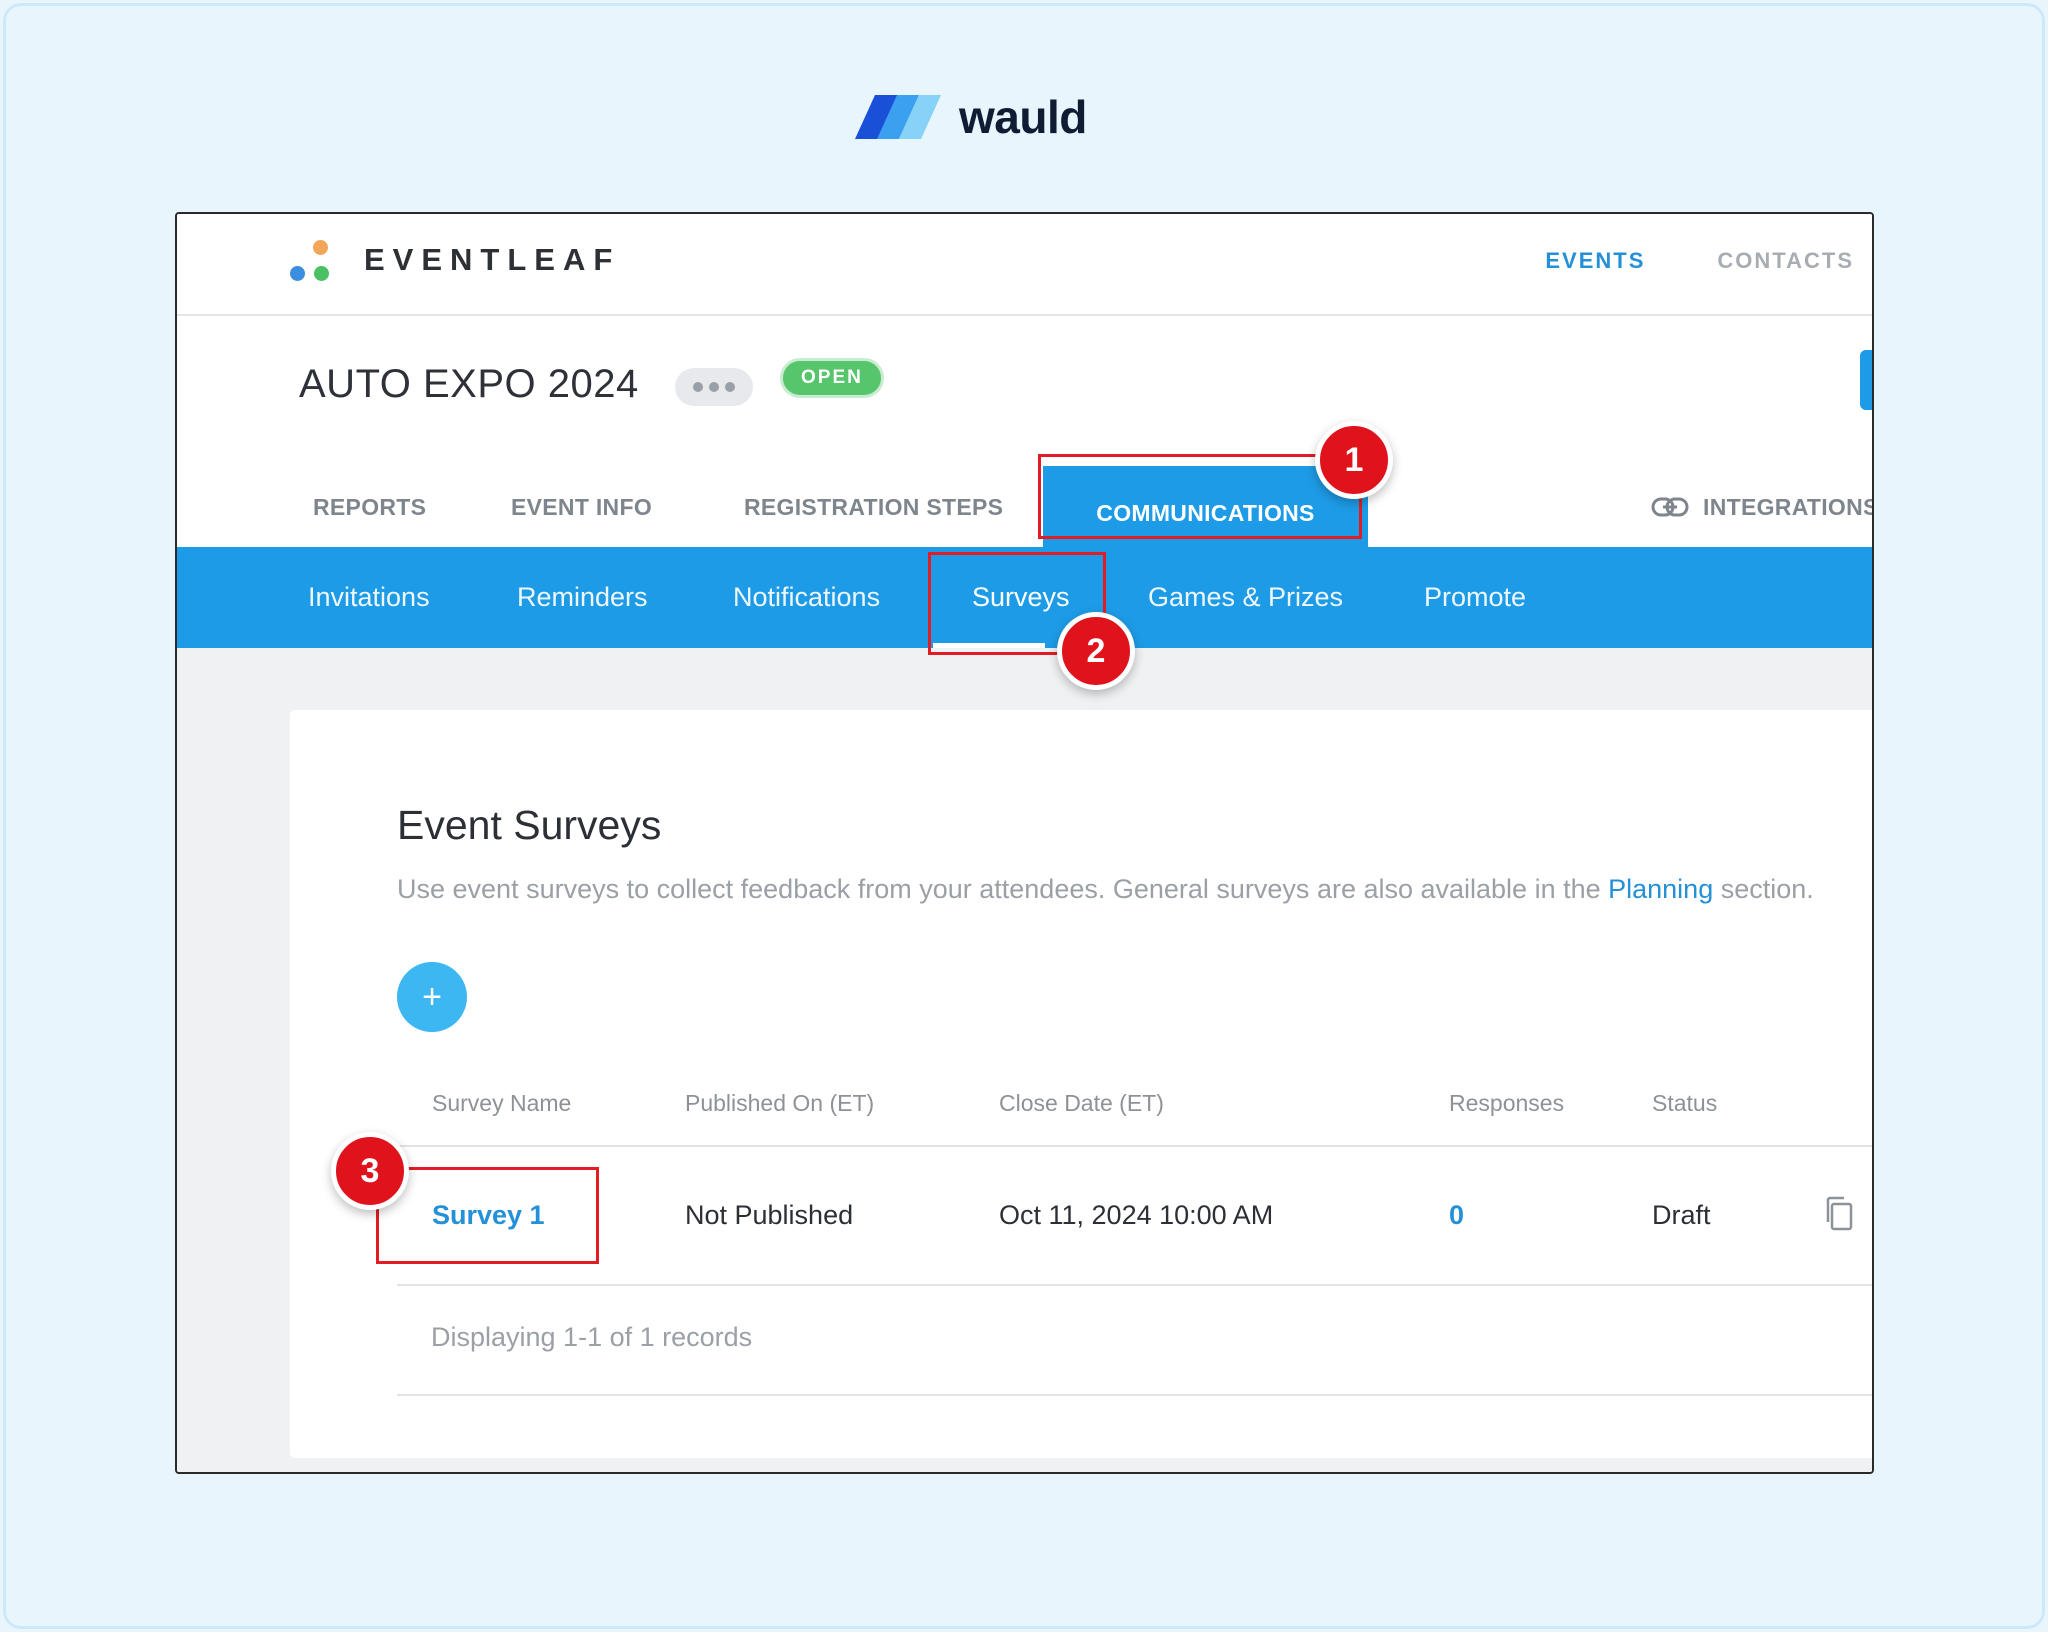  I want to click on subtab-invitations: Invitations, so click(369, 597).